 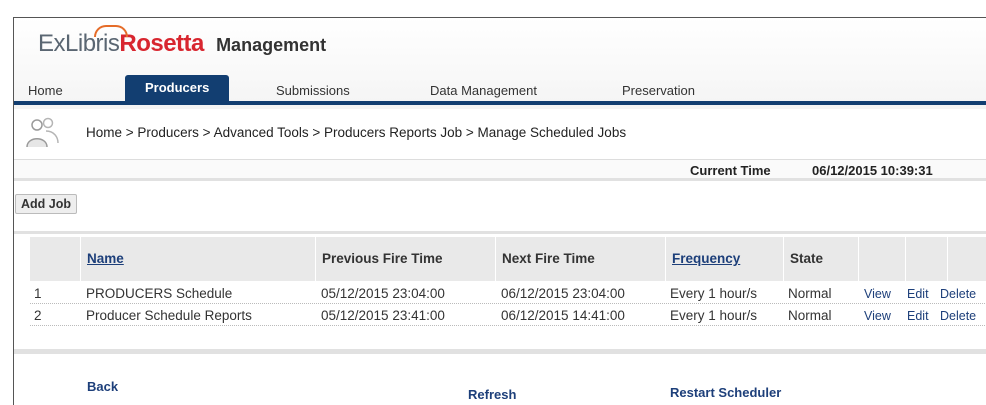 What do you see at coordinates (492, 394) in the screenshot?
I see `refresh-link: Refresh` at bounding box center [492, 394].